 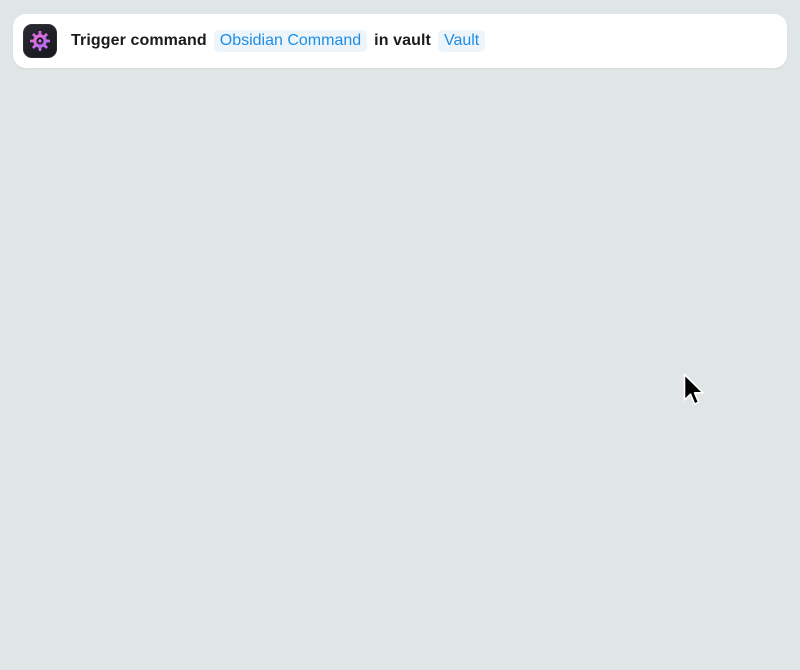 What do you see at coordinates (461, 41) in the screenshot?
I see `vault-parameter-token: Vault` at bounding box center [461, 41].